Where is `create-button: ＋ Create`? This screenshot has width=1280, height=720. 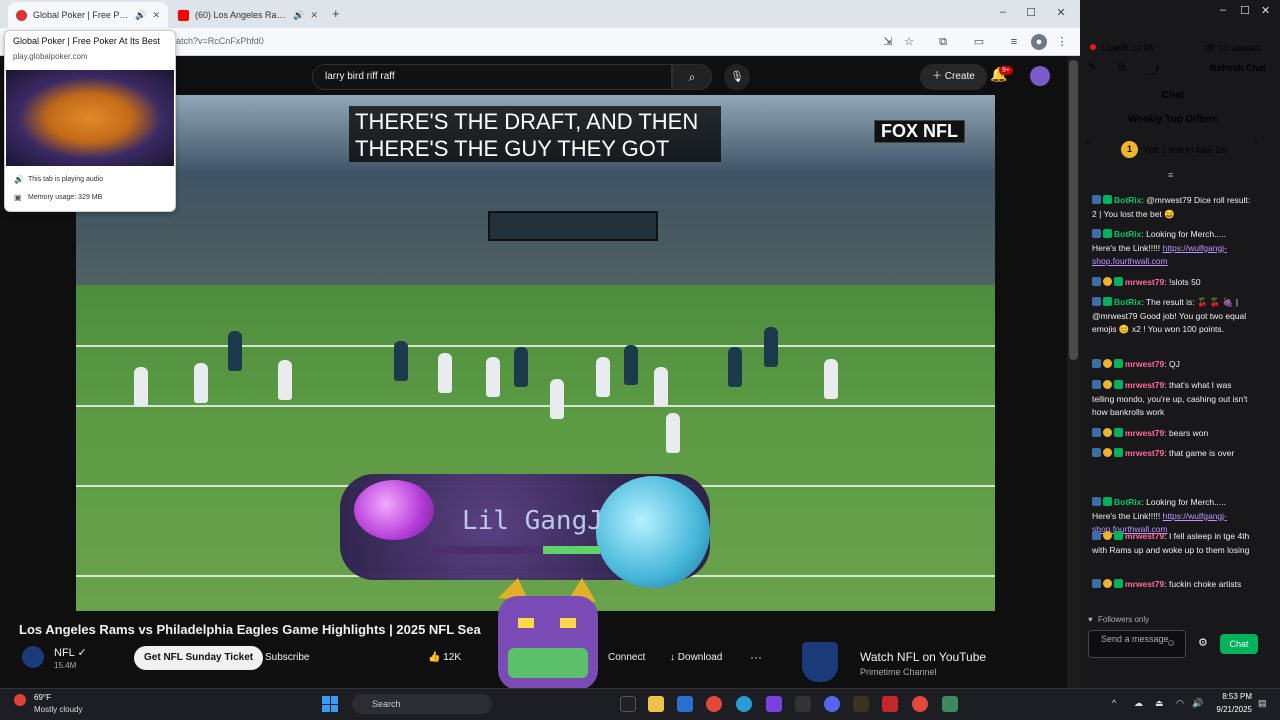 create-button: ＋ Create is located at coordinates (953, 77).